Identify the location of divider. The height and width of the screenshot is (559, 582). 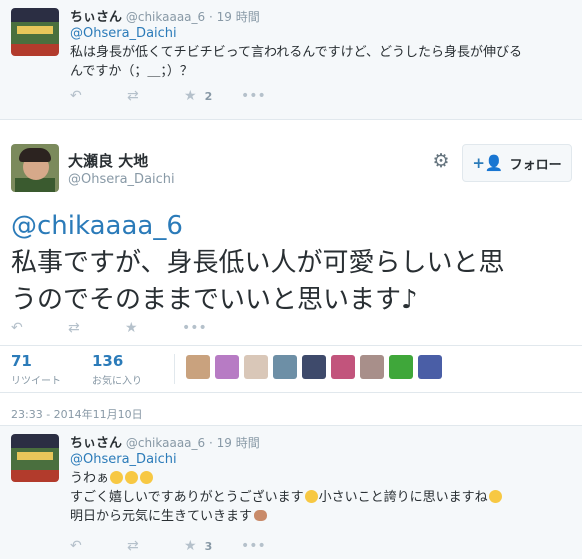
(174, 369).